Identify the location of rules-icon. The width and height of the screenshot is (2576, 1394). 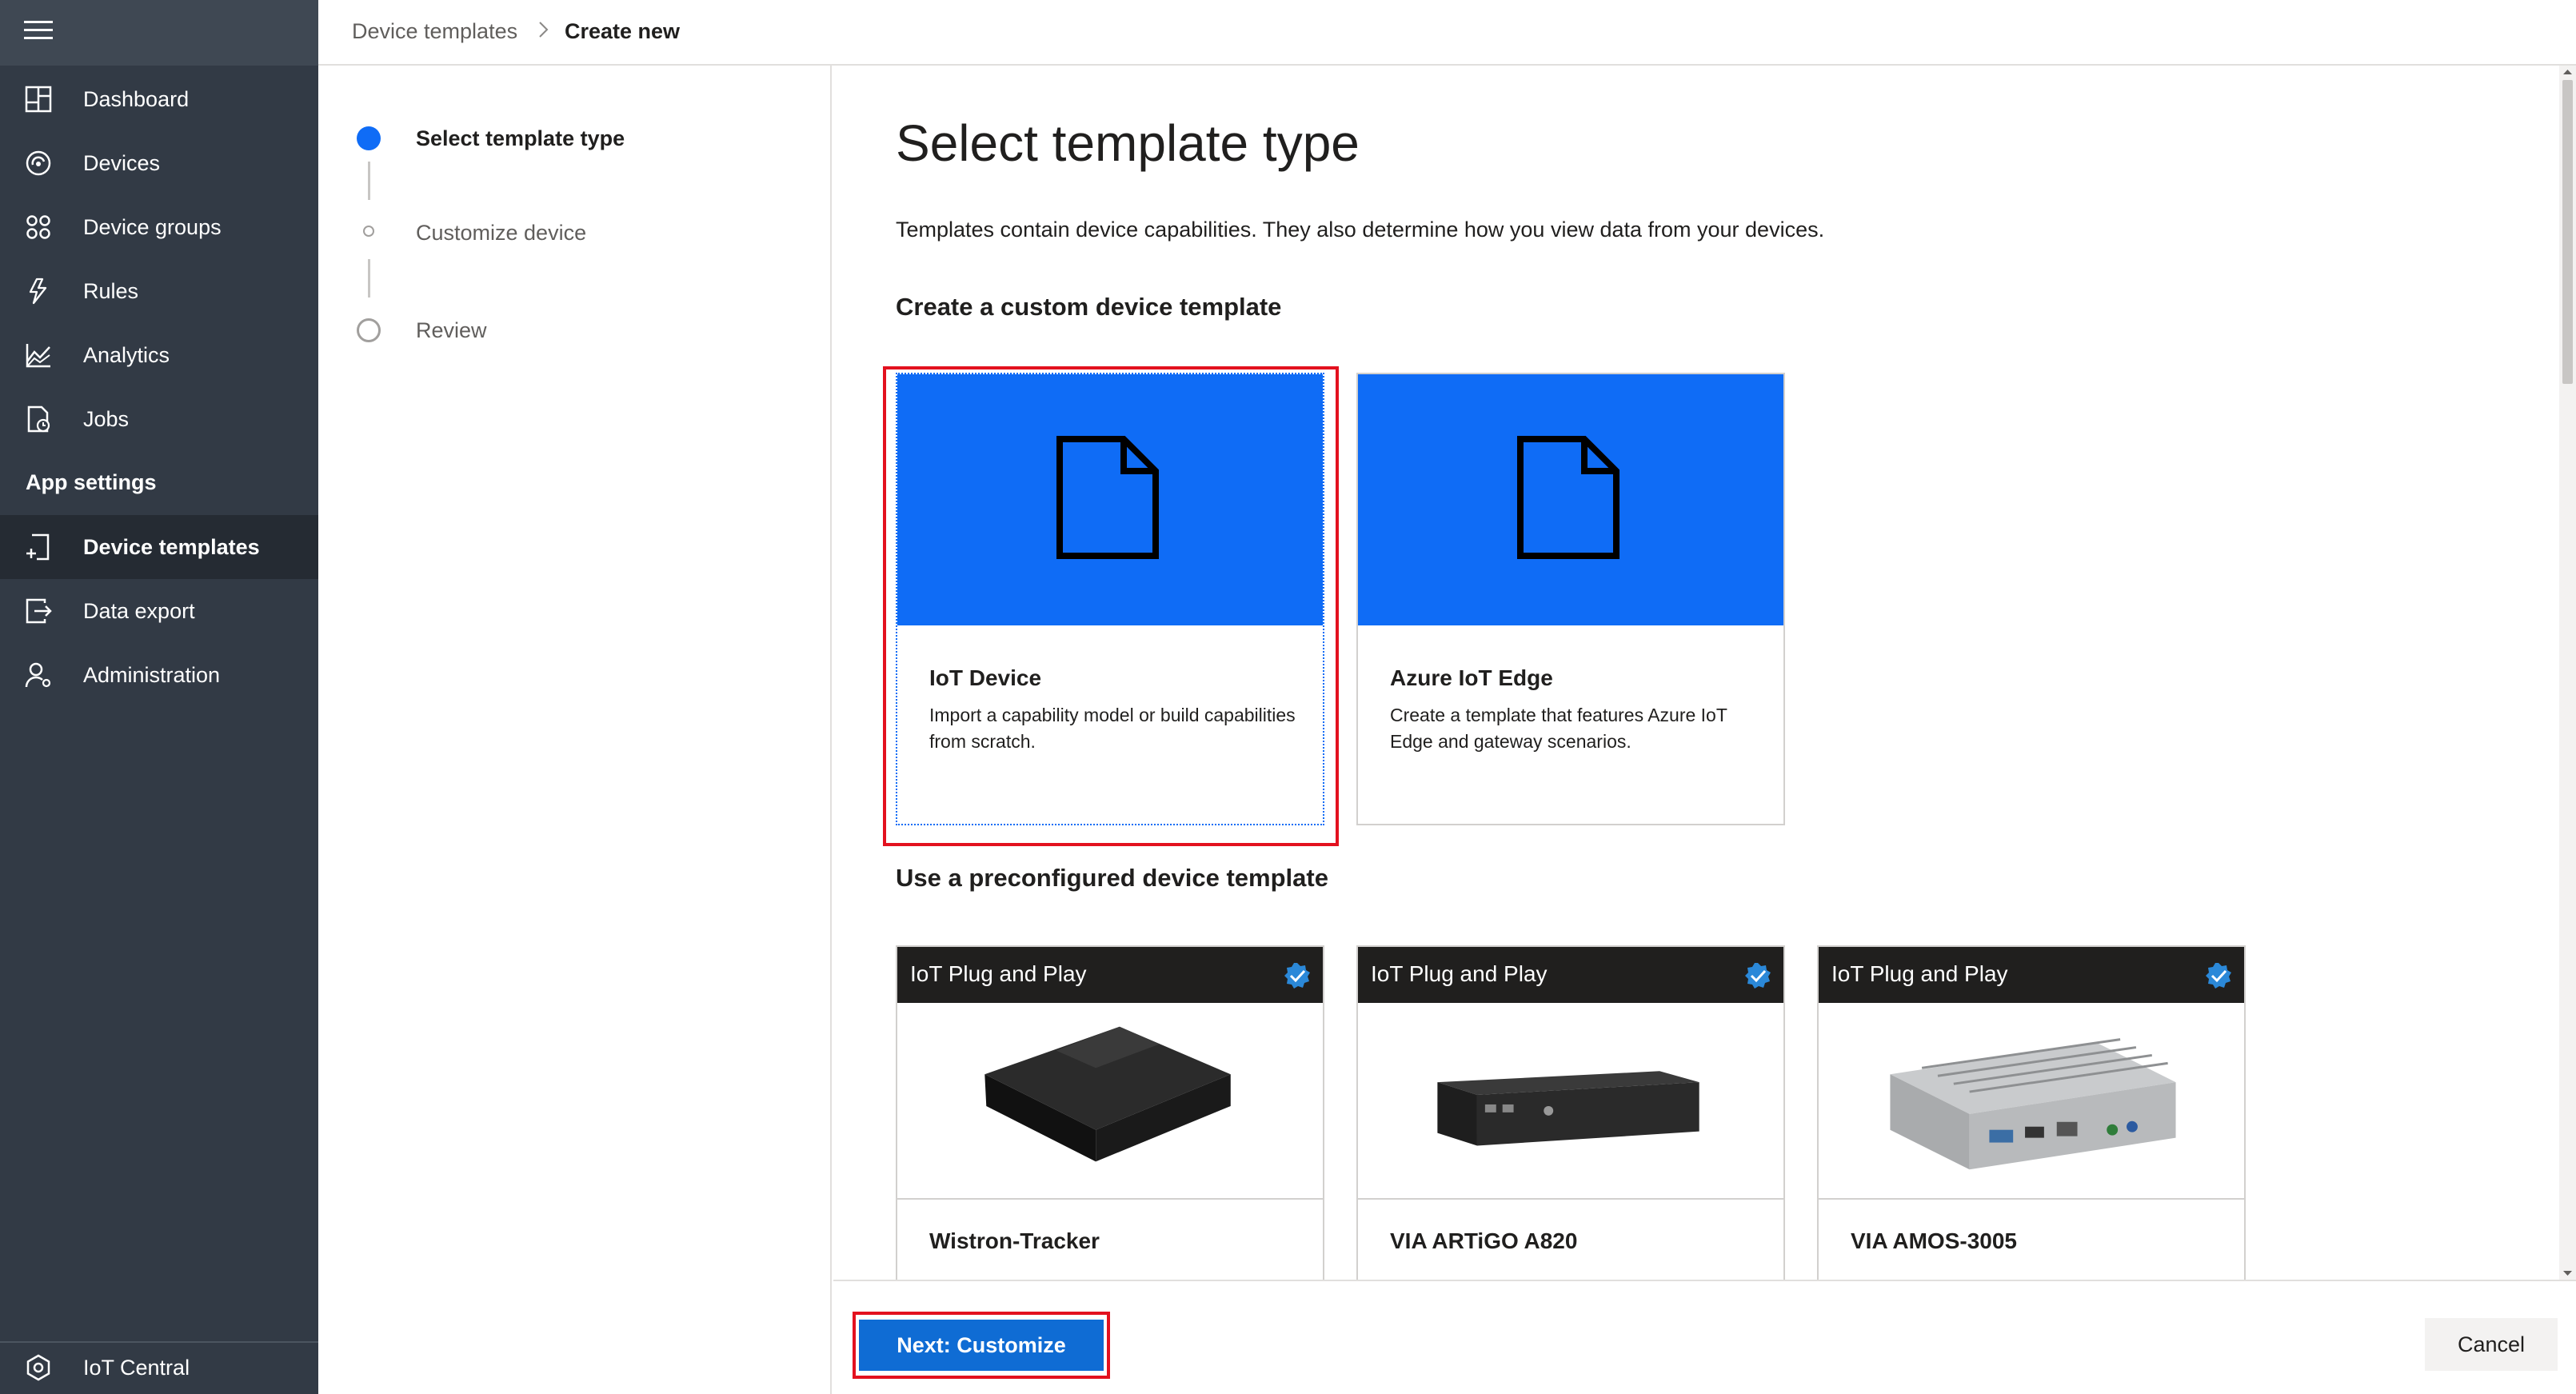
(38, 291).